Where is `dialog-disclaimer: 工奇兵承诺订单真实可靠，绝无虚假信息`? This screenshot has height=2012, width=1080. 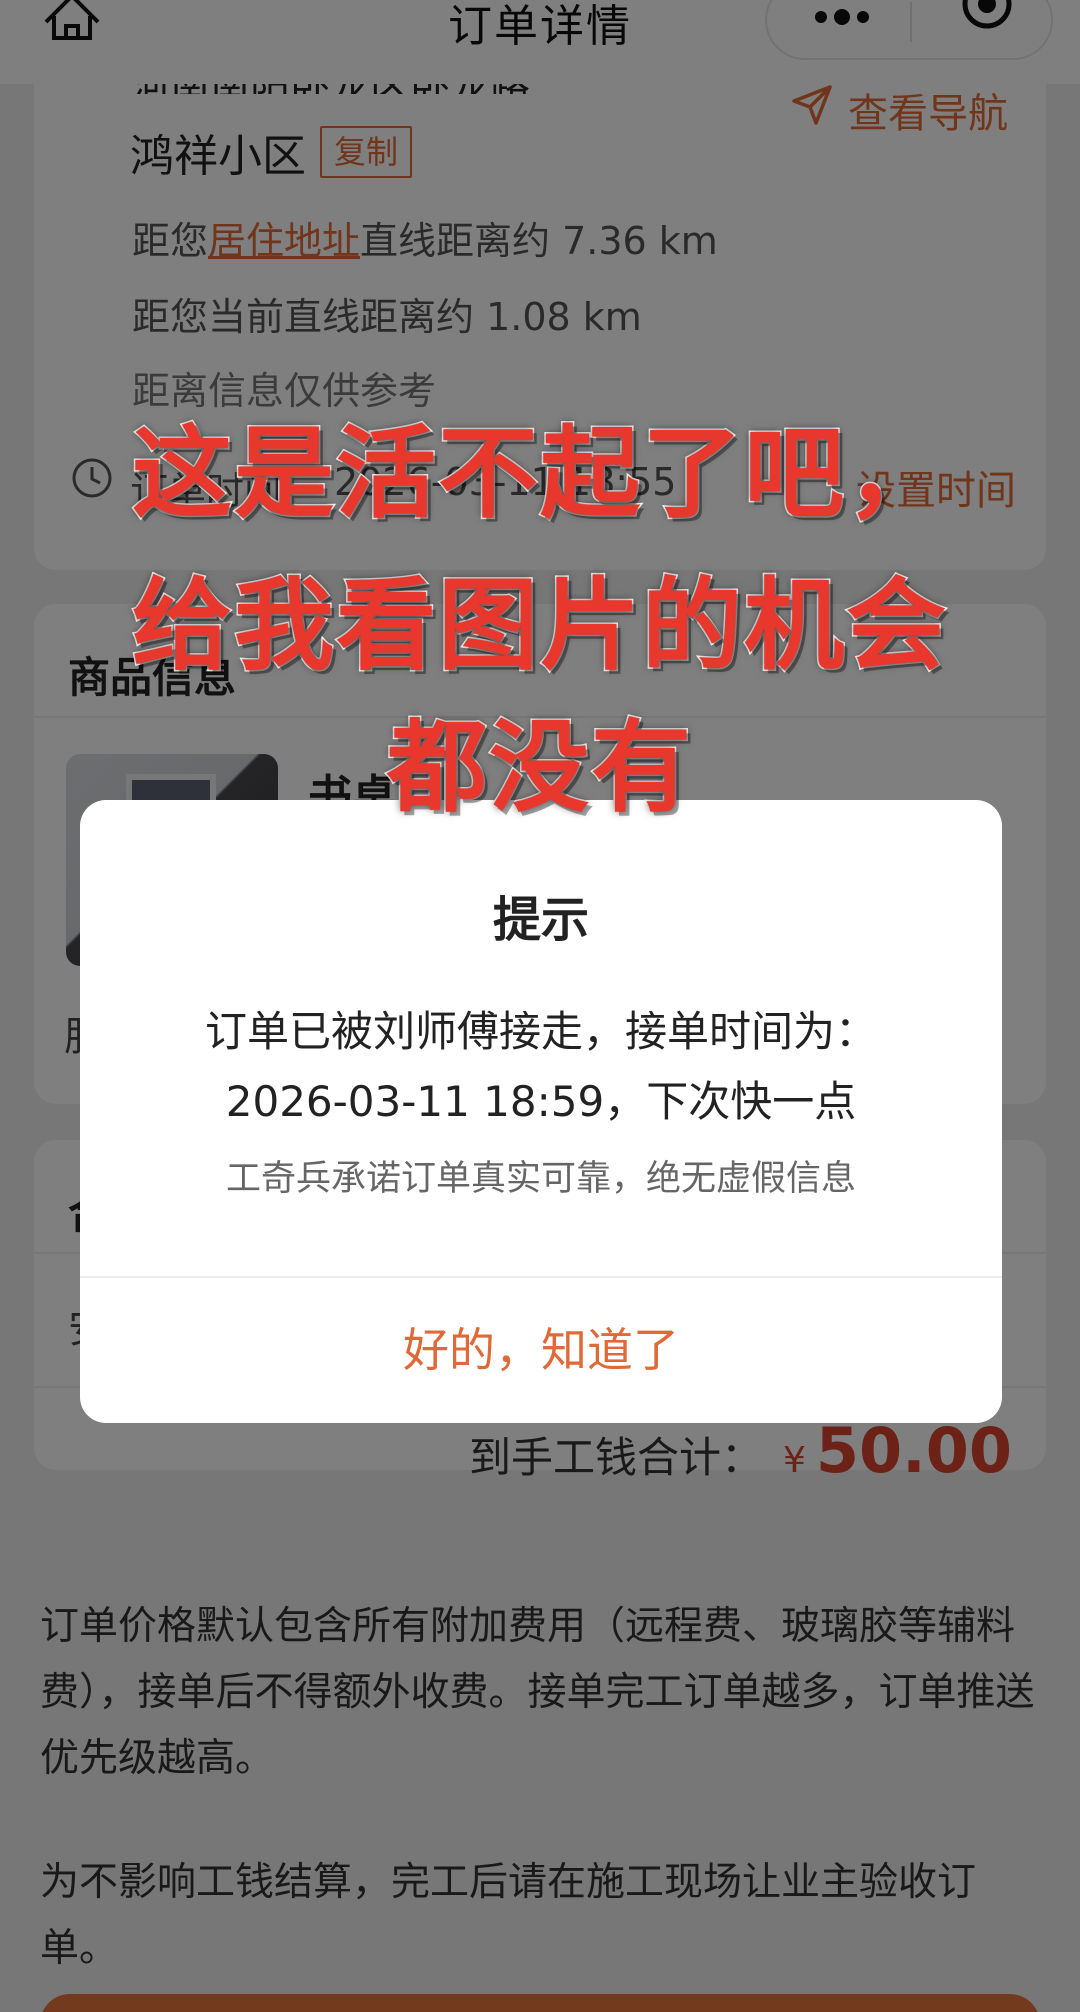 dialog-disclaimer: 工奇兵承诺订单真实可靠，绝无虚假信息 is located at coordinates (540, 1179).